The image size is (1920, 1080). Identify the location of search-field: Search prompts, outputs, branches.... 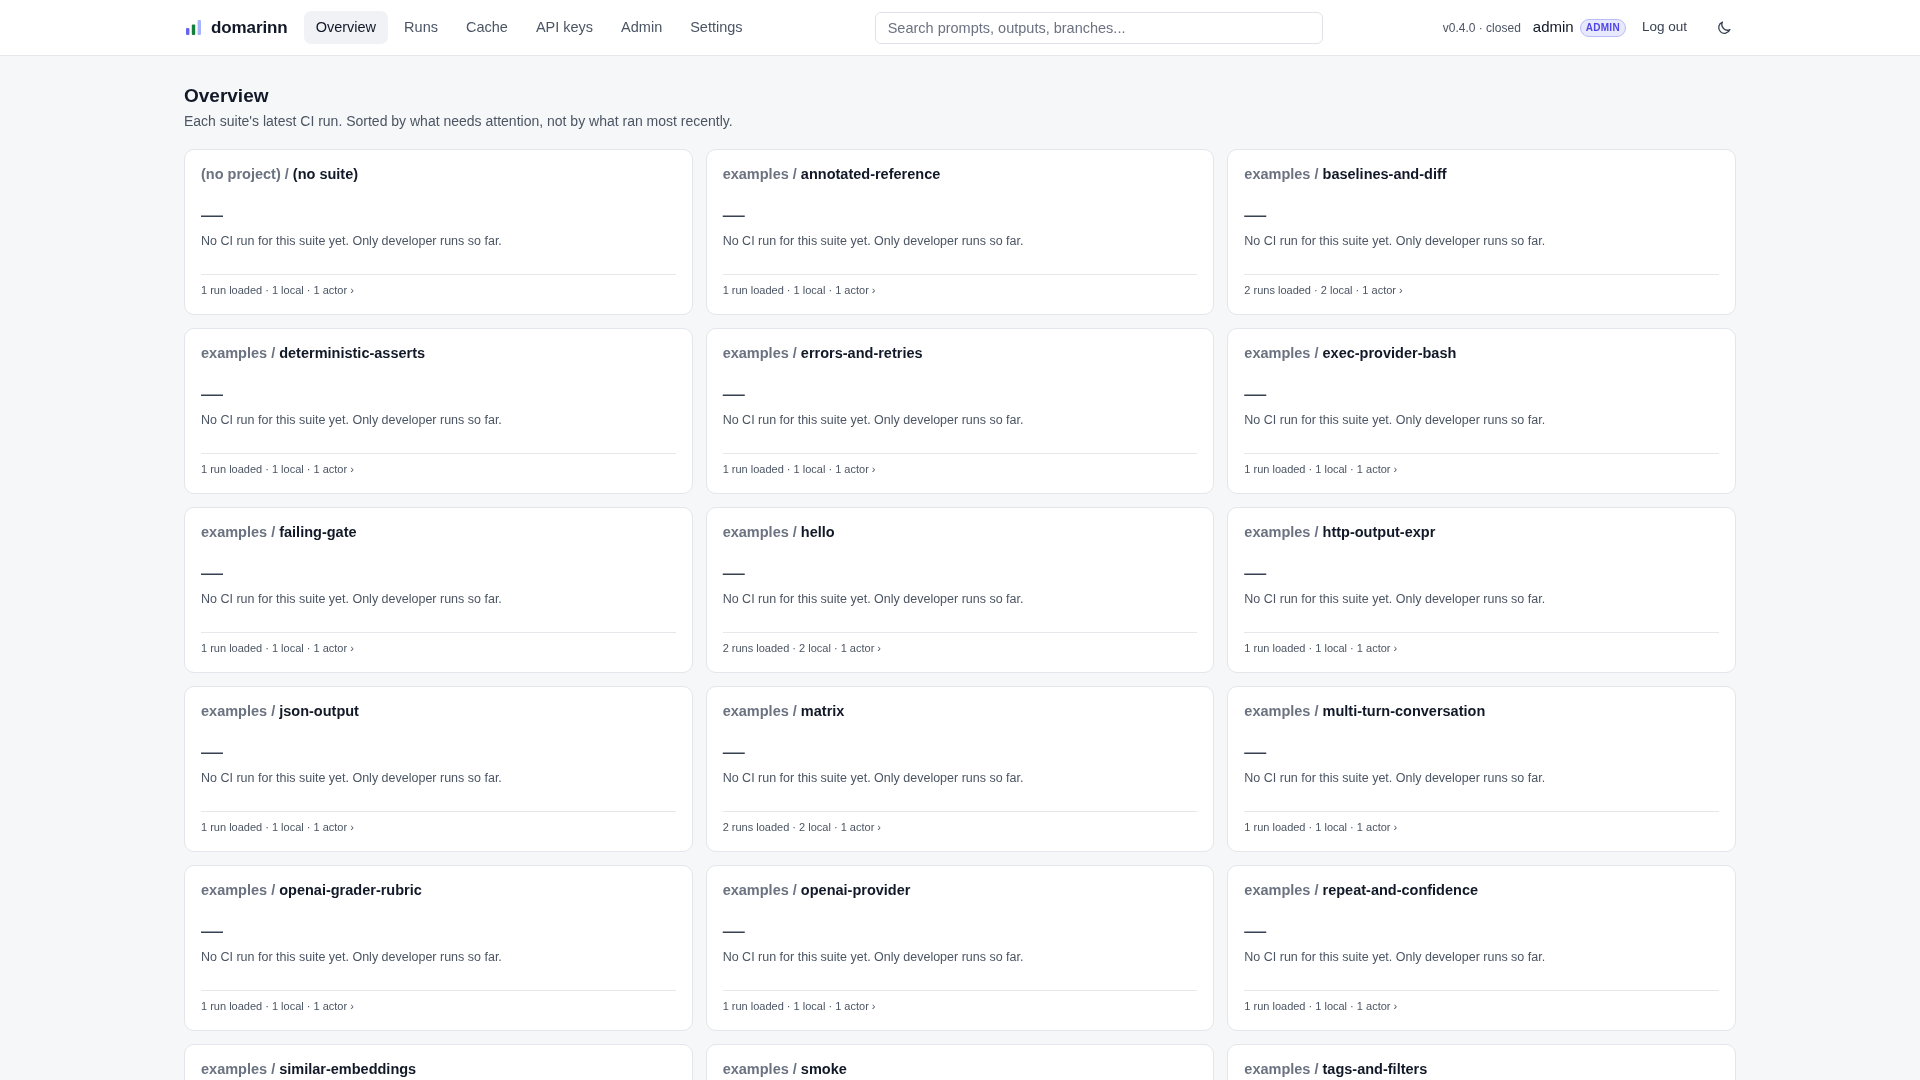
(1098, 27).